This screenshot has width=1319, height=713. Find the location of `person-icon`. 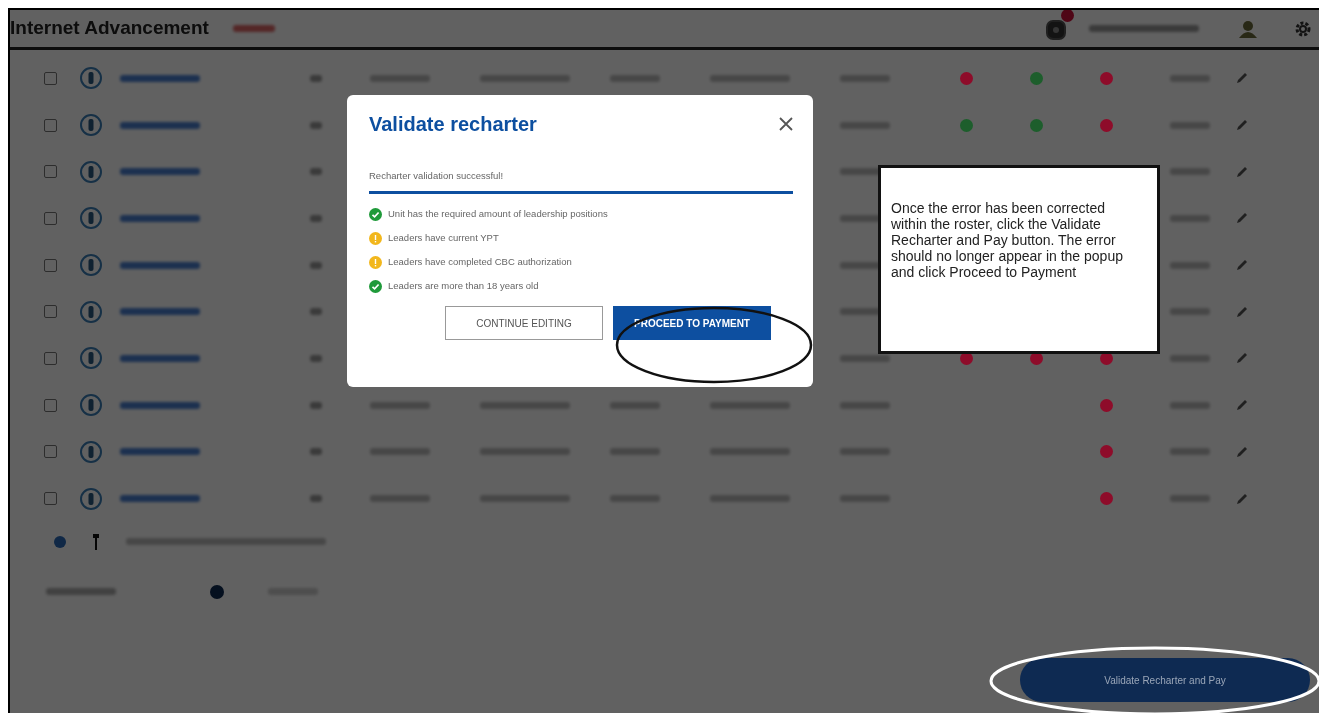

person-icon is located at coordinates (96, 541).